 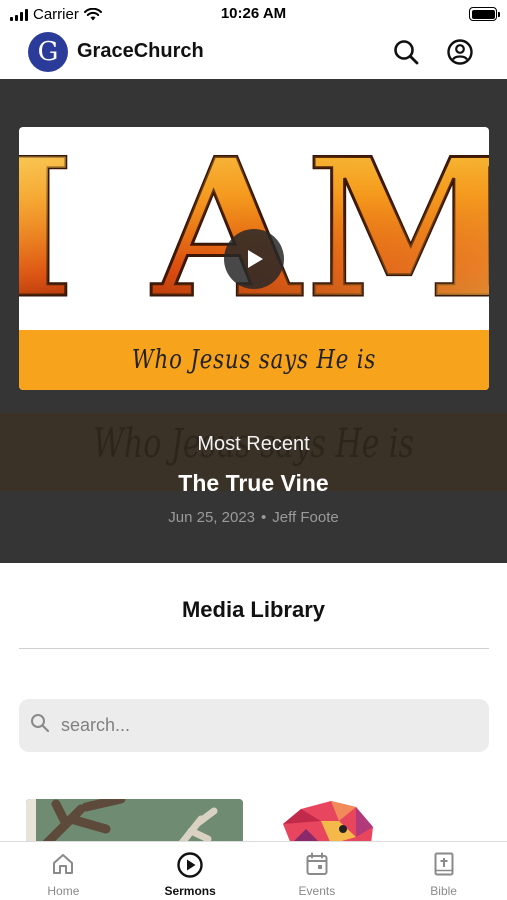 I want to click on church-logo: G, so click(x=48, y=52).